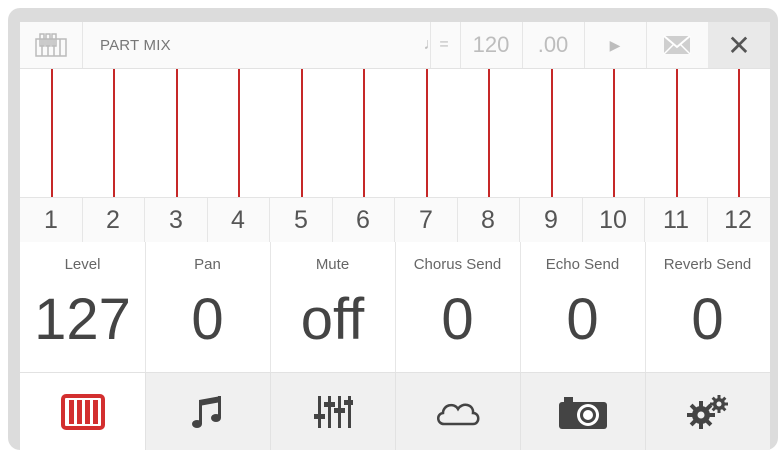 This screenshot has width=783, height=458. What do you see at coordinates (82, 319) in the screenshot?
I see `param-value: 127` at bounding box center [82, 319].